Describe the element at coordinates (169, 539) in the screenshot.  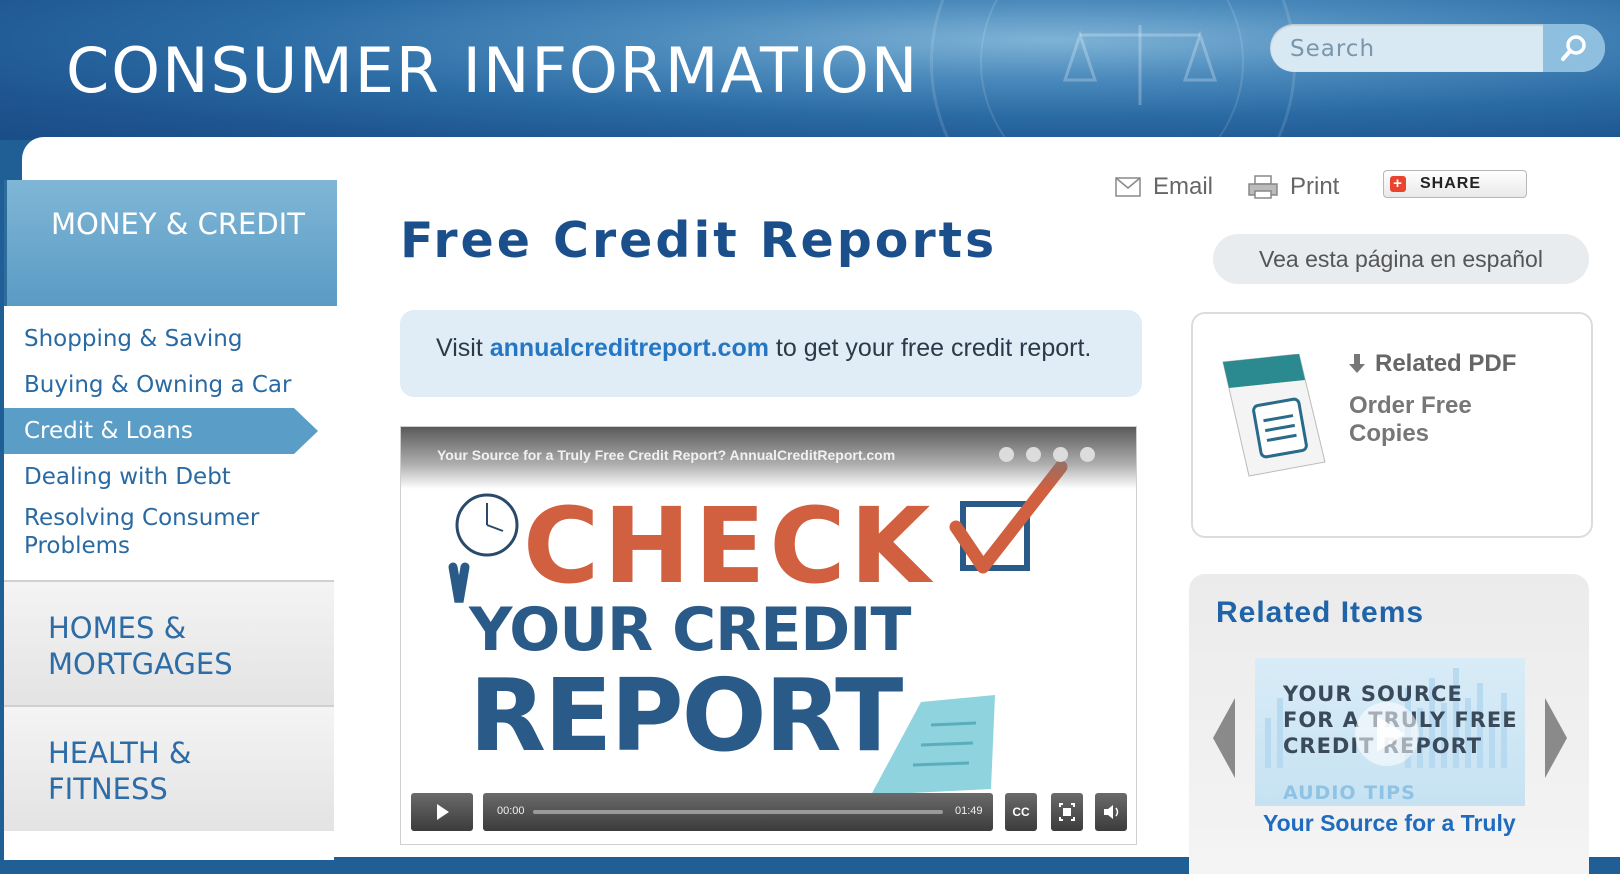
I see `subnav-item-resolving-problems: Resolving Consumer Problems` at that location.